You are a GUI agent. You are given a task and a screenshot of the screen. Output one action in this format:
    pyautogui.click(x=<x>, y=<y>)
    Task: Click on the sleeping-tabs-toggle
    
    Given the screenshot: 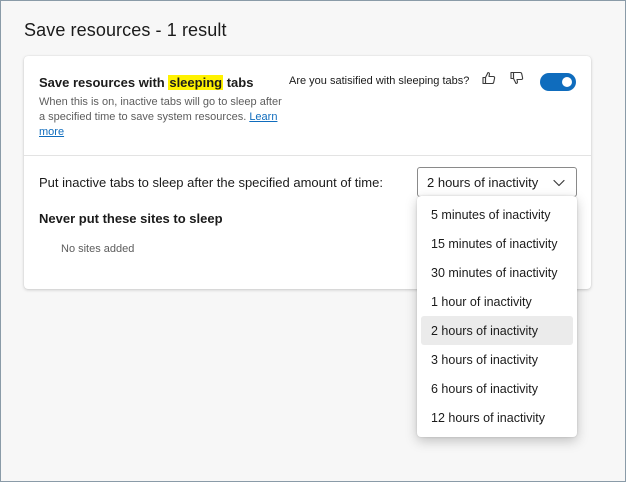 What is the action you would take?
    pyautogui.click(x=558, y=82)
    